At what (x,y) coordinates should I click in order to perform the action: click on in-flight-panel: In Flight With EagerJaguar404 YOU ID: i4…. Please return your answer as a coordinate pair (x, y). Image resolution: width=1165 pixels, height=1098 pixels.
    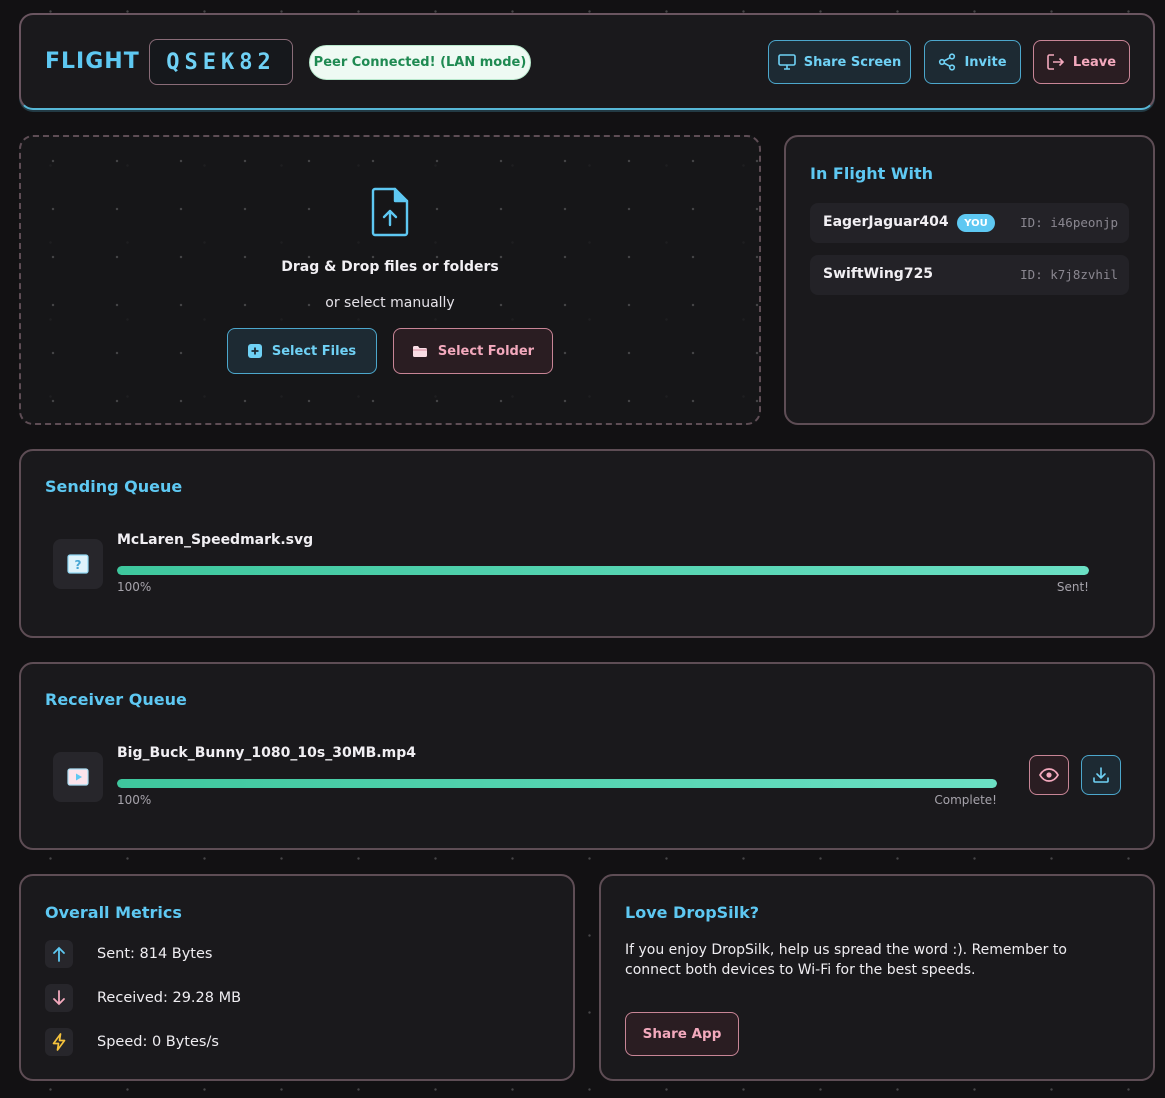
    Looking at the image, I should click on (969, 280).